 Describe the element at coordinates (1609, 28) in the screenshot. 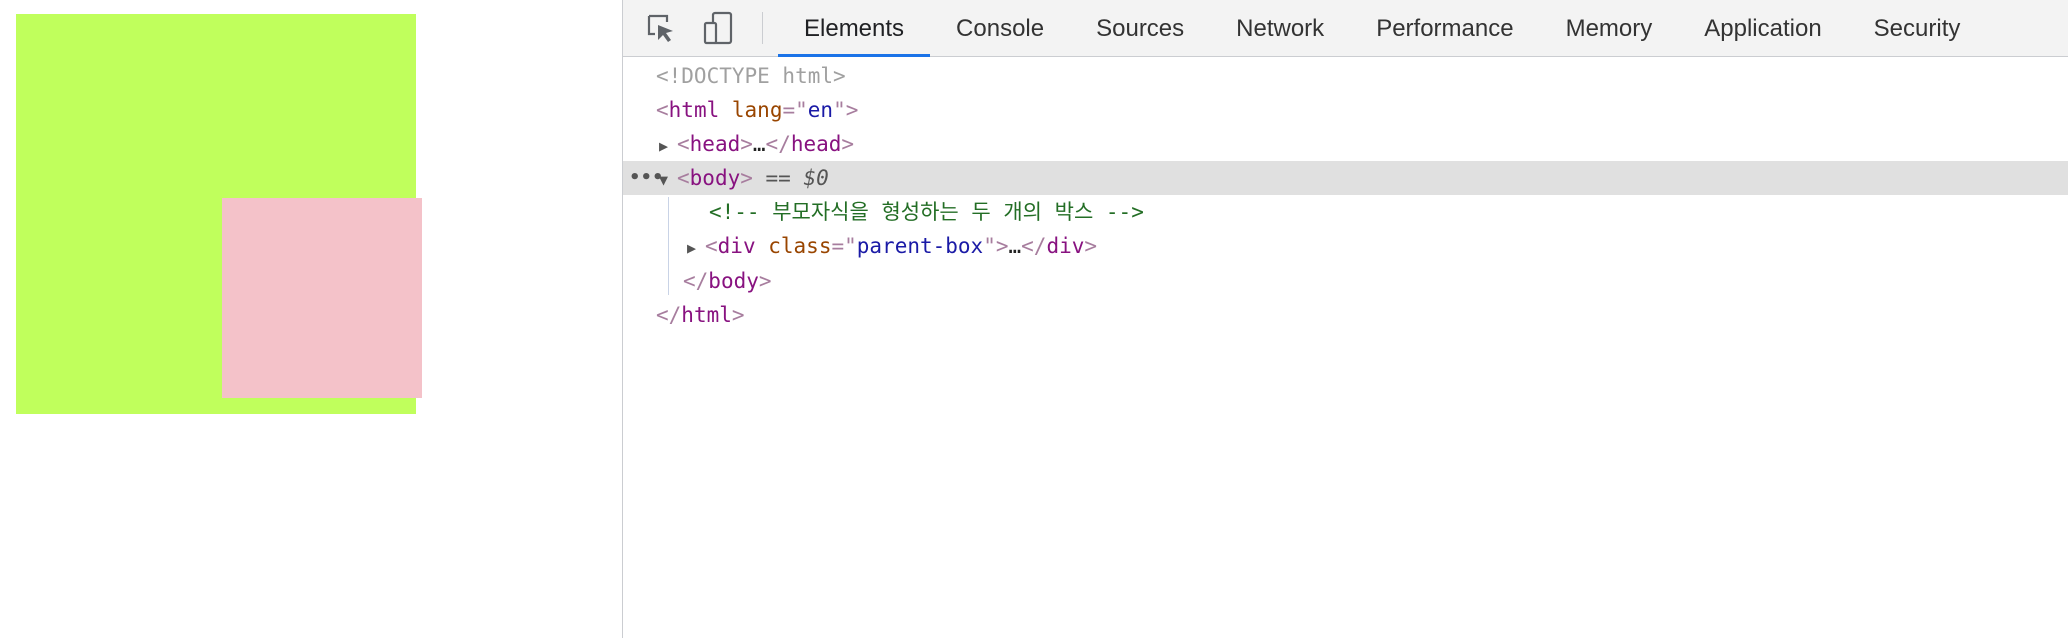

I see `tab-memory: Memory` at that location.